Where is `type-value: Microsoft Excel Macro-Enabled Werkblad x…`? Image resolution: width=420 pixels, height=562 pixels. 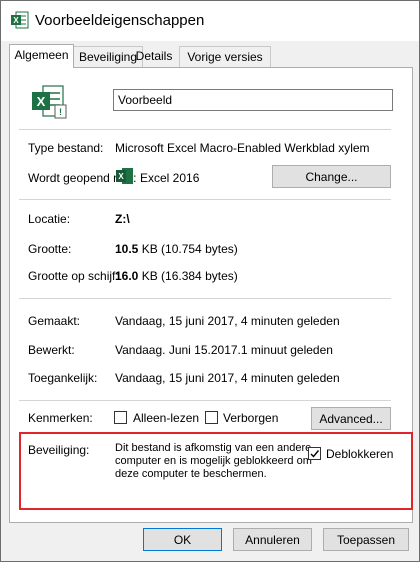 type-value: Microsoft Excel Macro-Enabled Werkblad x… is located at coordinates (242, 148).